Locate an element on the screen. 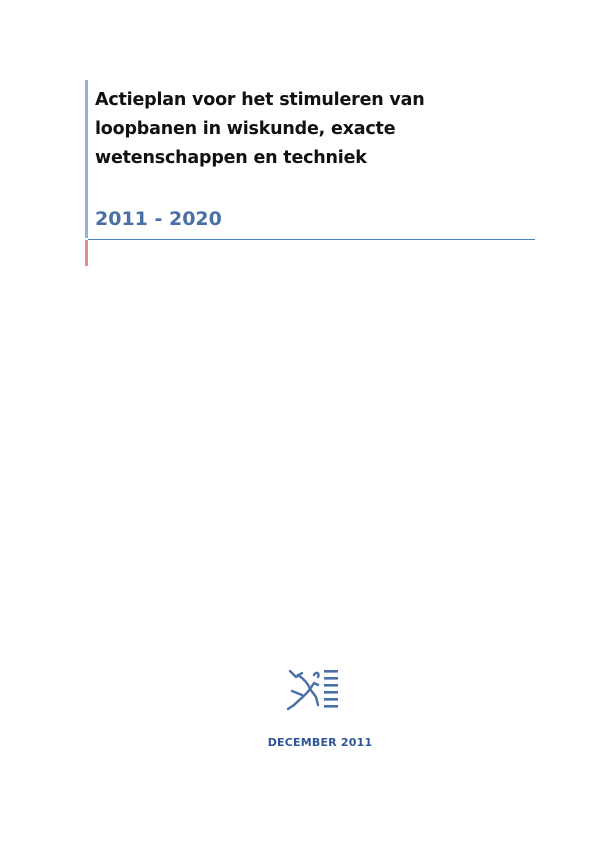 The width and height of the screenshot is (595, 842). document-years: 2011 - 2020 is located at coordinates (158, 219).